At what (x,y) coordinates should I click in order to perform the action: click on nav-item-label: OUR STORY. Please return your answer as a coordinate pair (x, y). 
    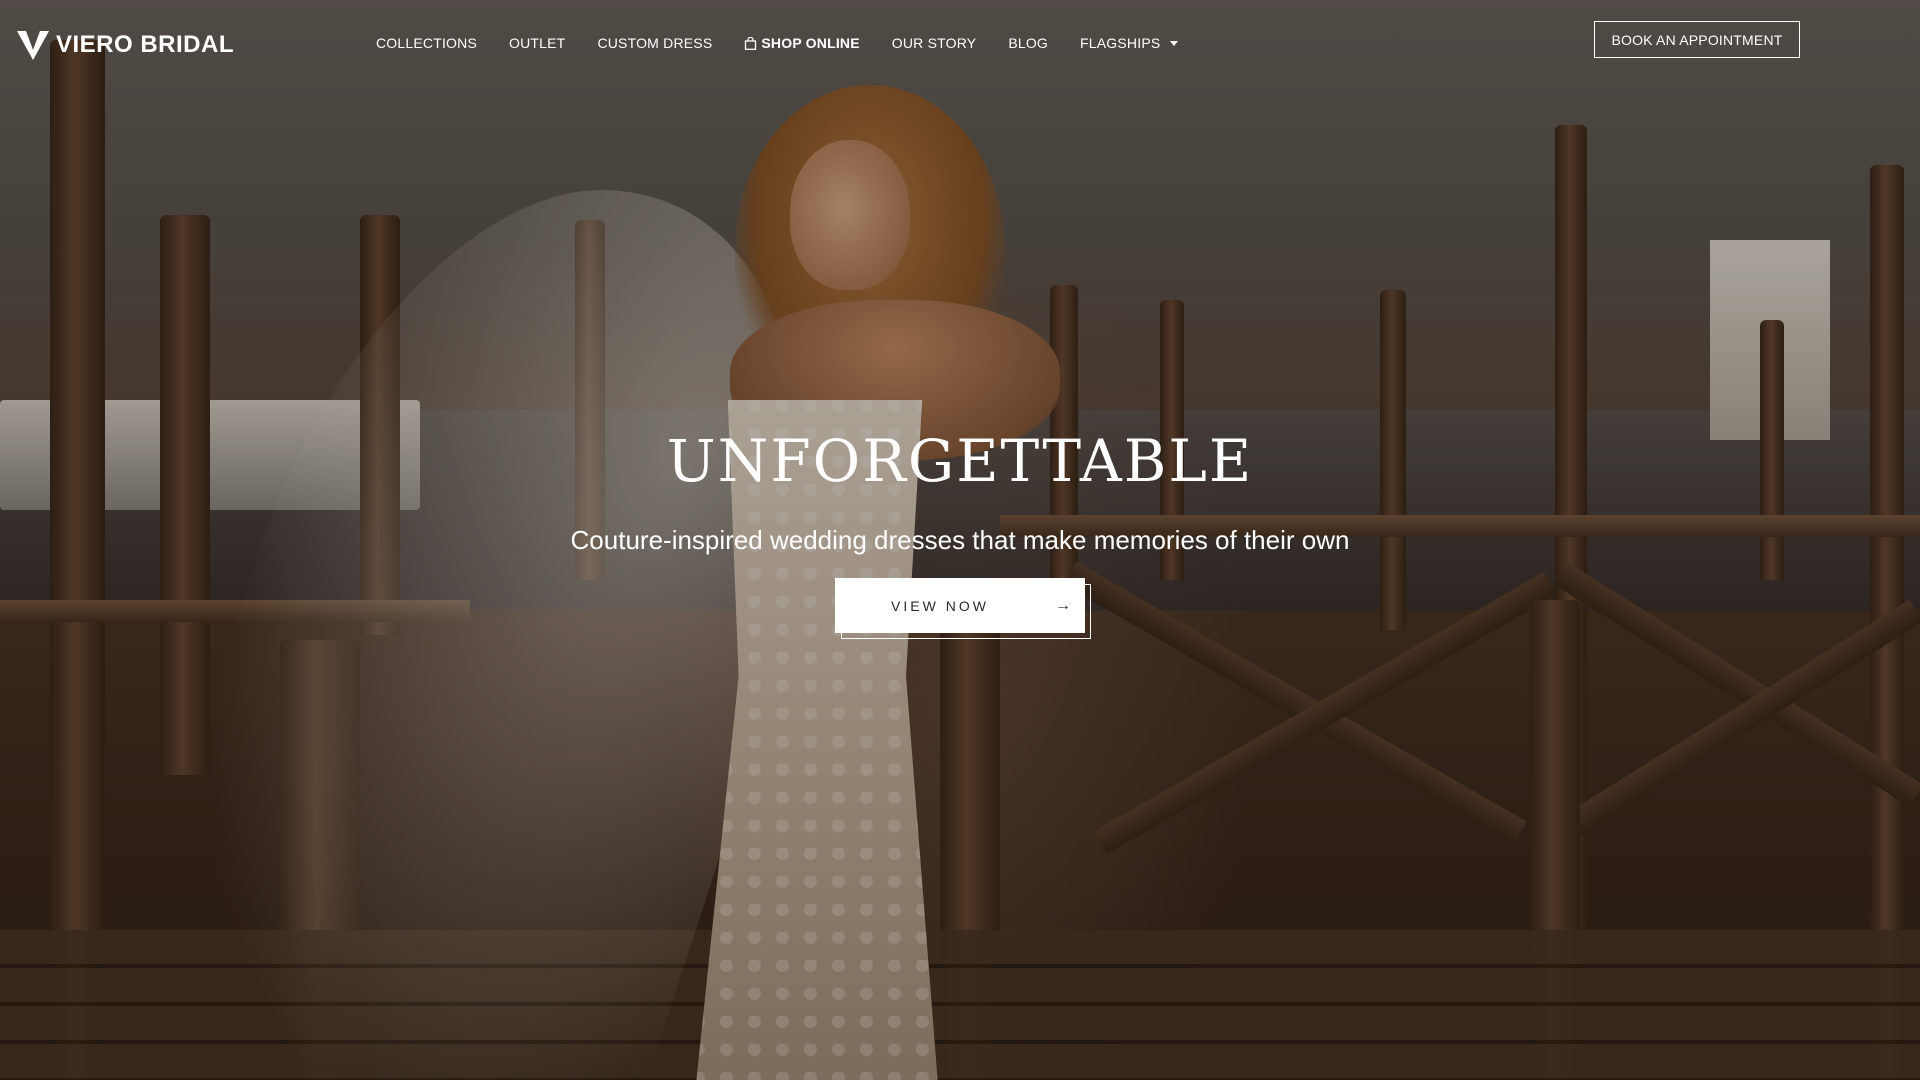
    Looking at the image, I should click on (934, 43).